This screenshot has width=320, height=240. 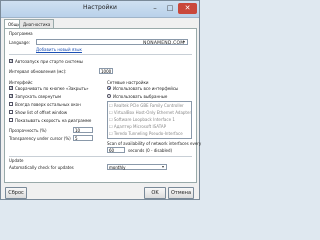 I want to click on start-minimized-checkbox, so click(x=11, y=95).